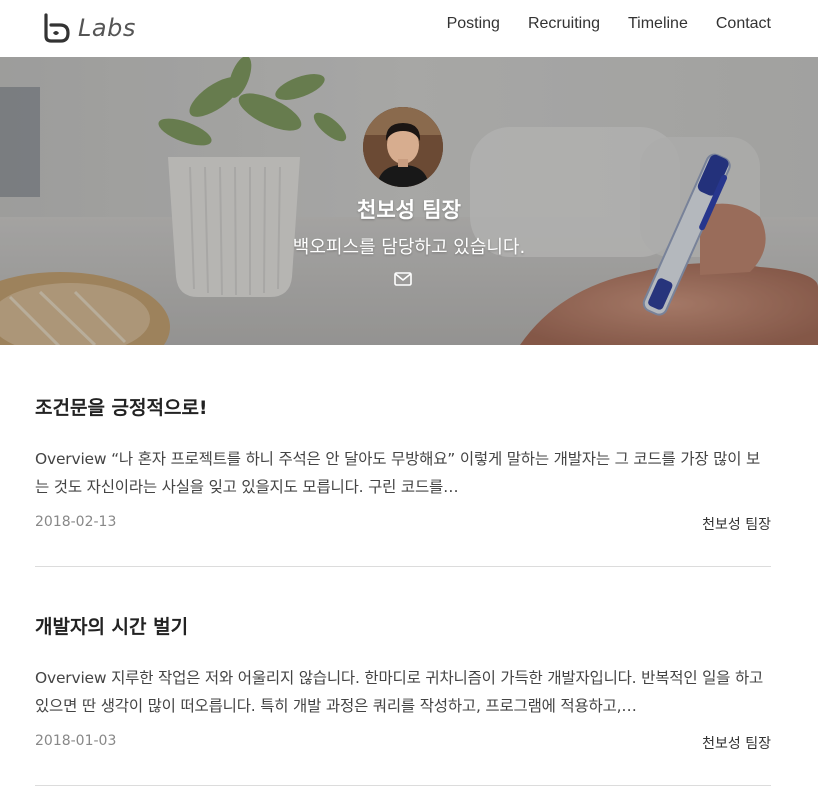 The width and height of the screenshot is (818, 809). I want to click on brand-name: Labs, so click(107, 28).